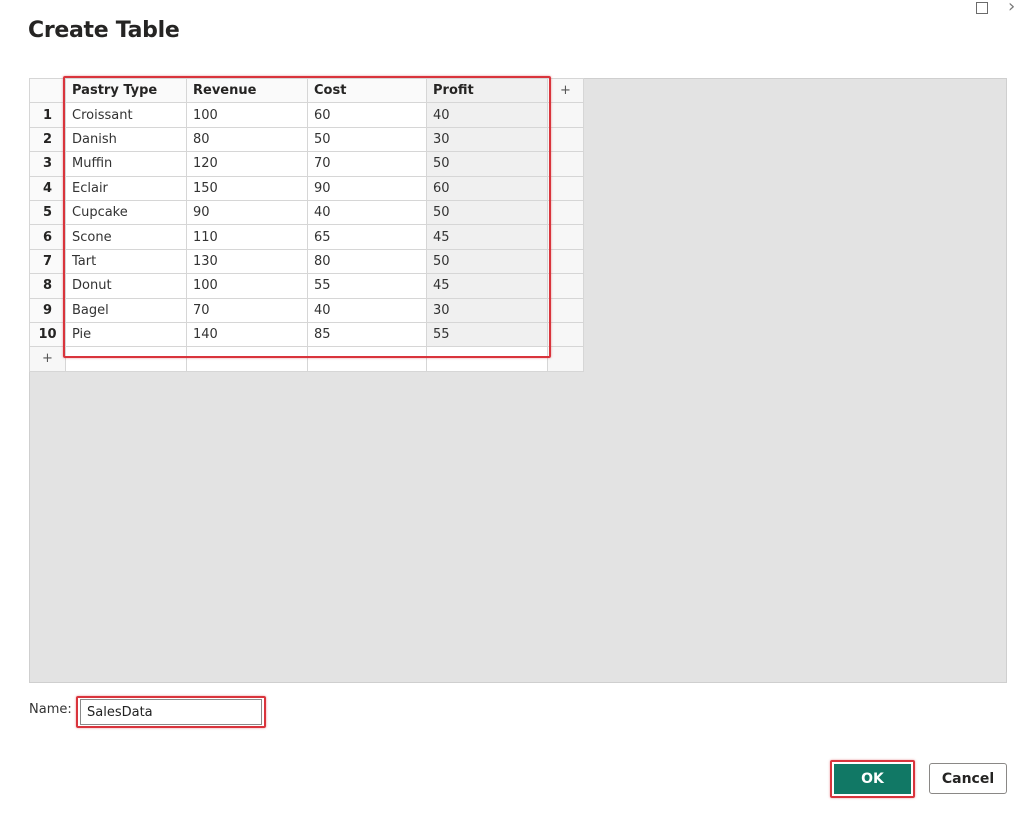 The height and width of the screenshot is (819, 1024). I want to click on table-cell: Tart, so click(126, 261).